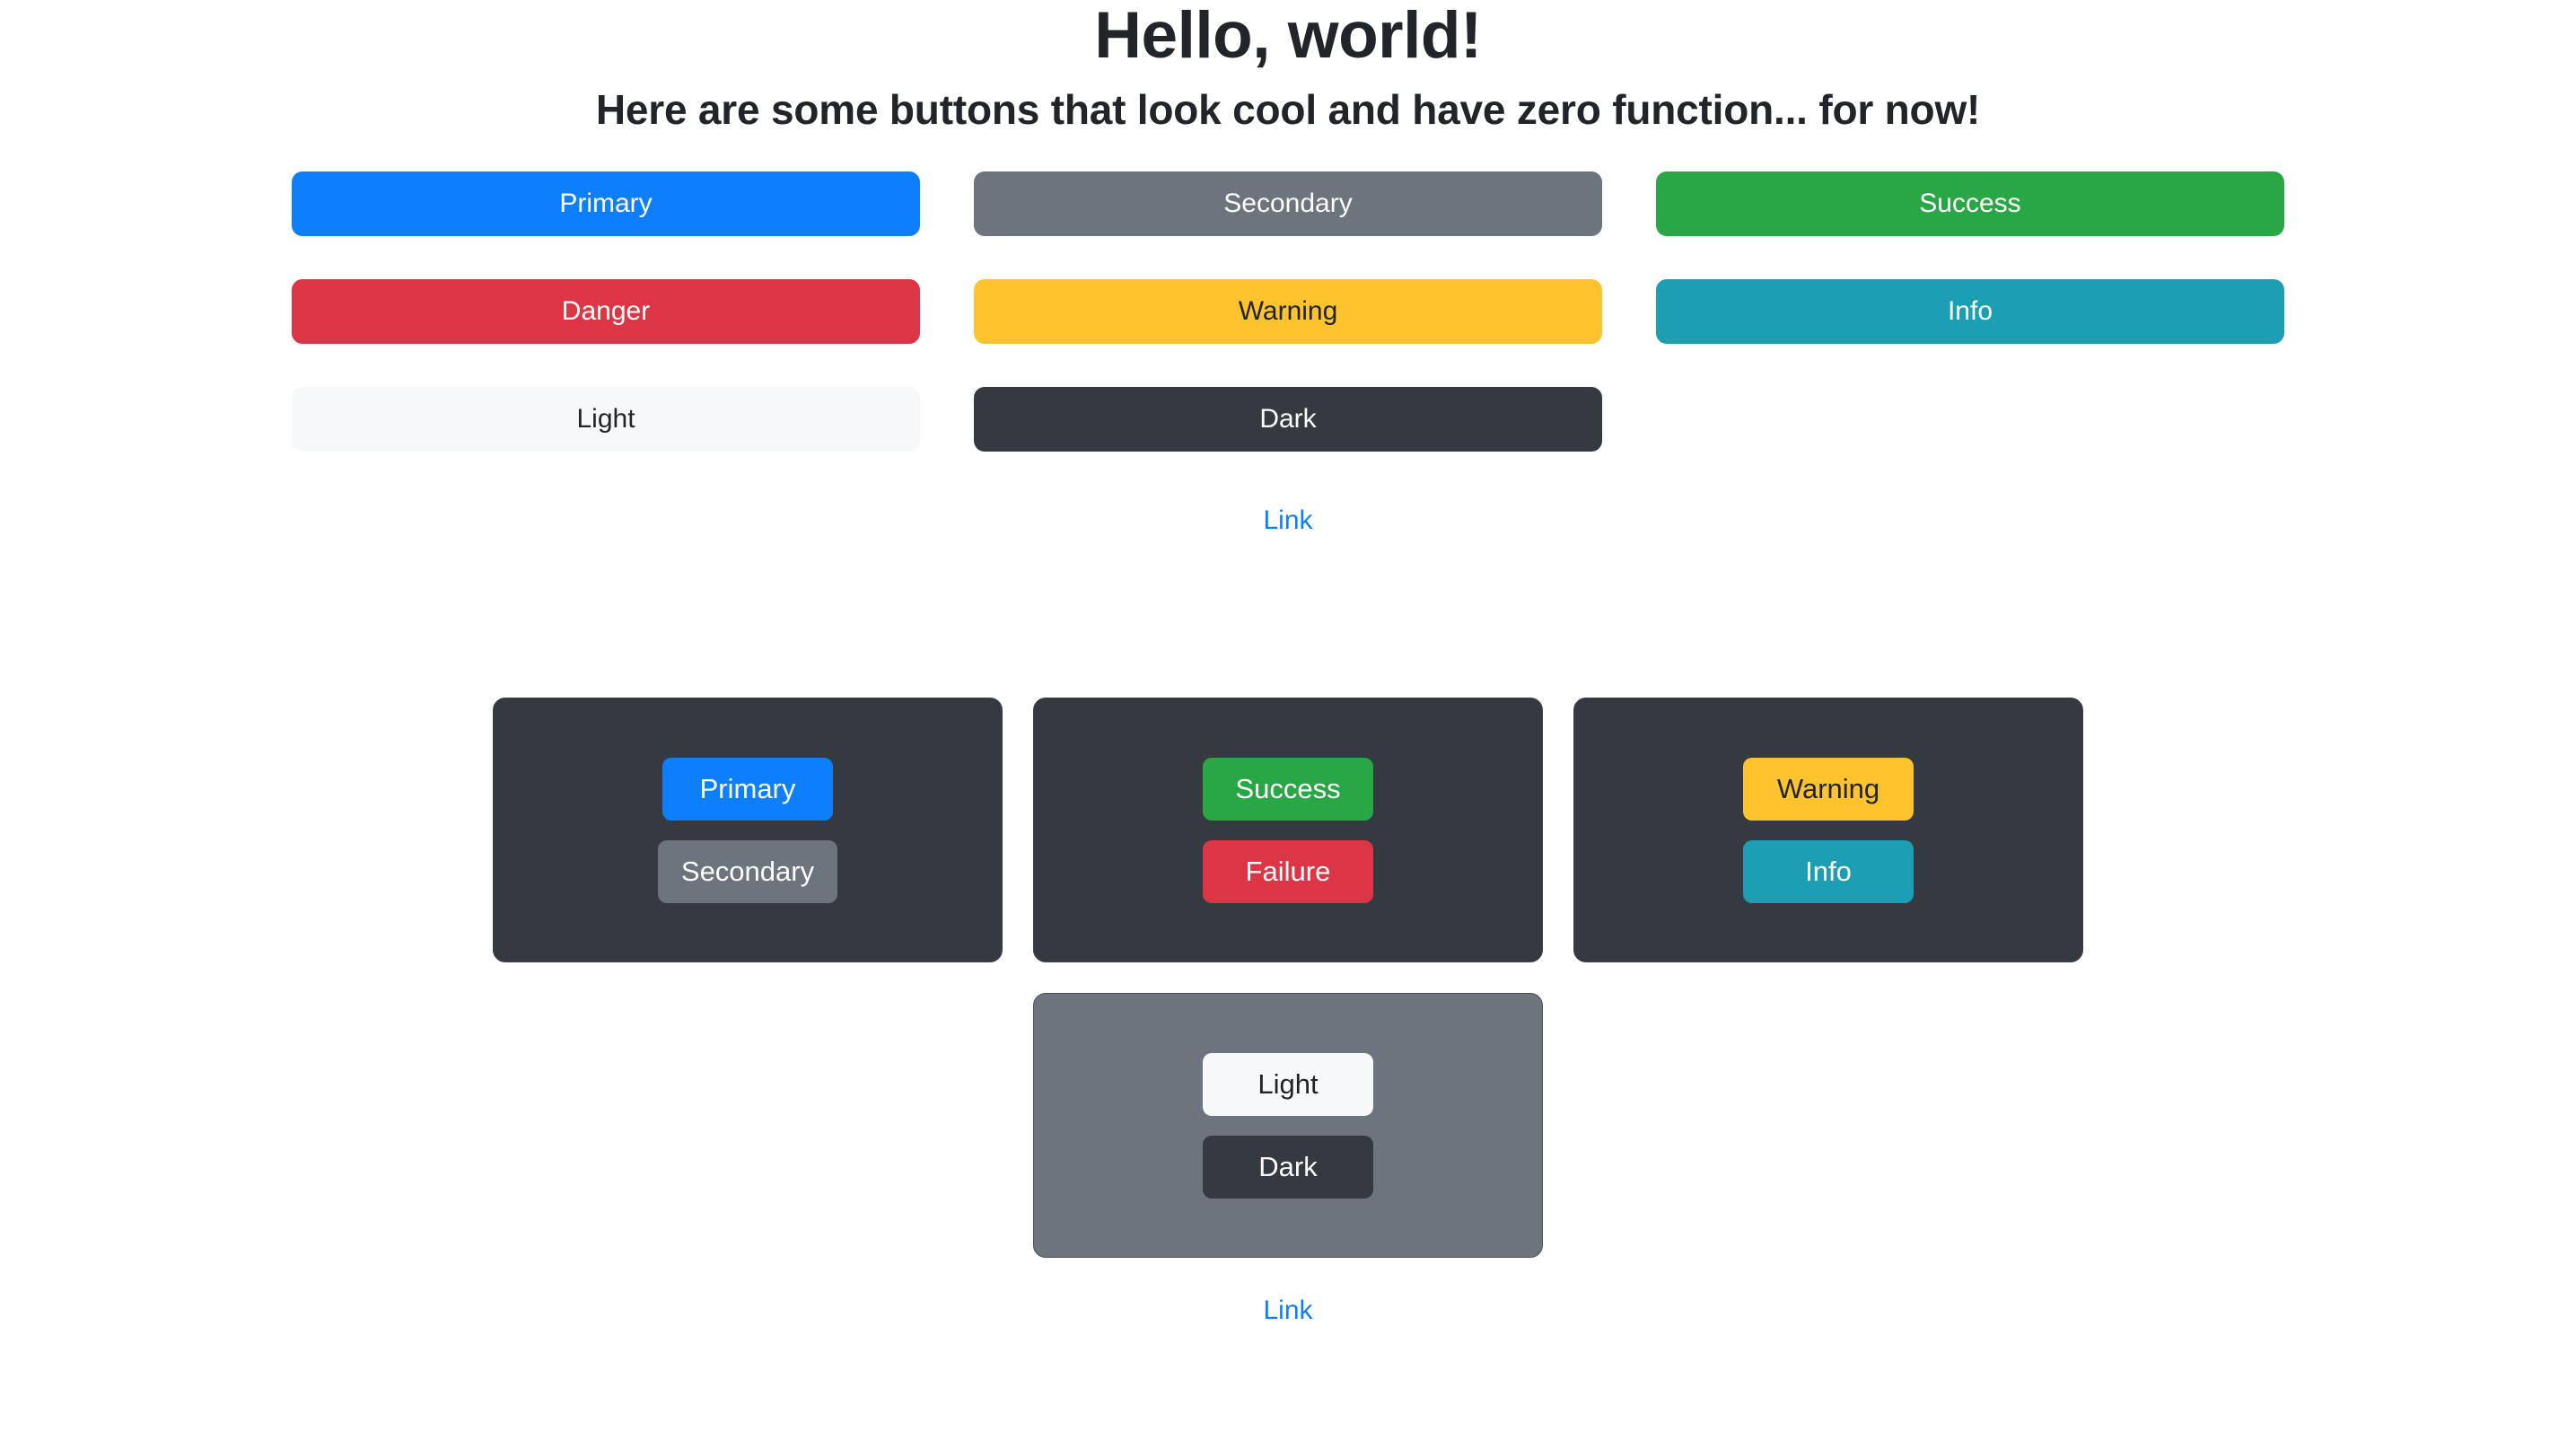 This screenshot has width=2576, height=1440. What do you see at coordinates (1288, 204) in the screenshot?
I see `button-secondary: Secondary` at bounding box center [1288, 204].